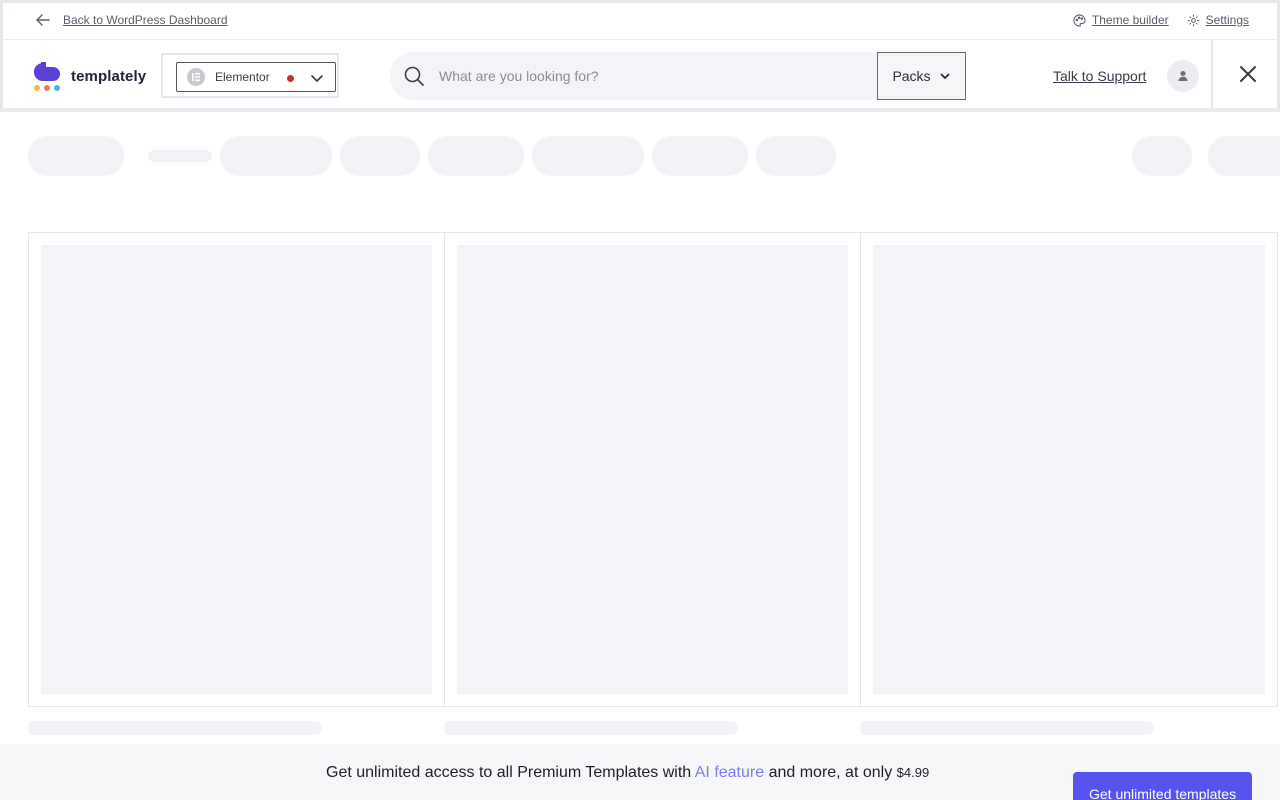  What do you see at coordinates (414, 76) in the screenshot?
I see `search-icon` at bounding box center [414, 76].